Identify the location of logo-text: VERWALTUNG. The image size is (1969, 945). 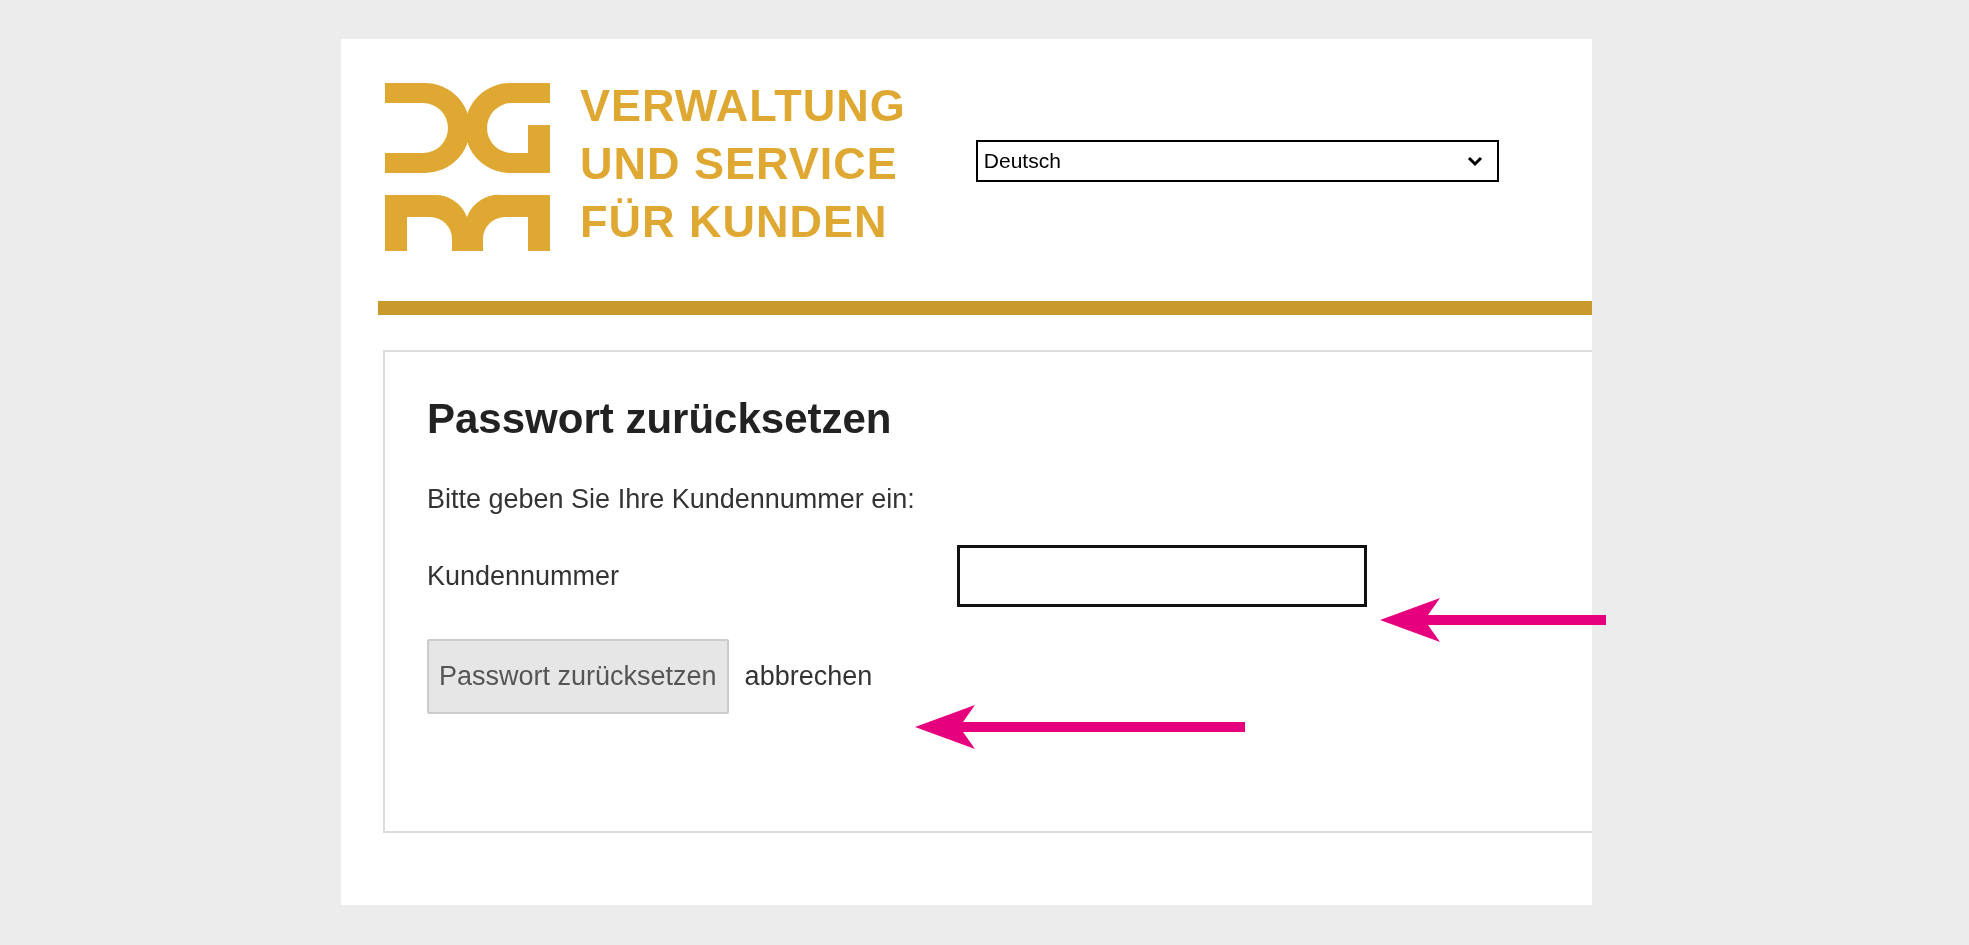
(743, 106).